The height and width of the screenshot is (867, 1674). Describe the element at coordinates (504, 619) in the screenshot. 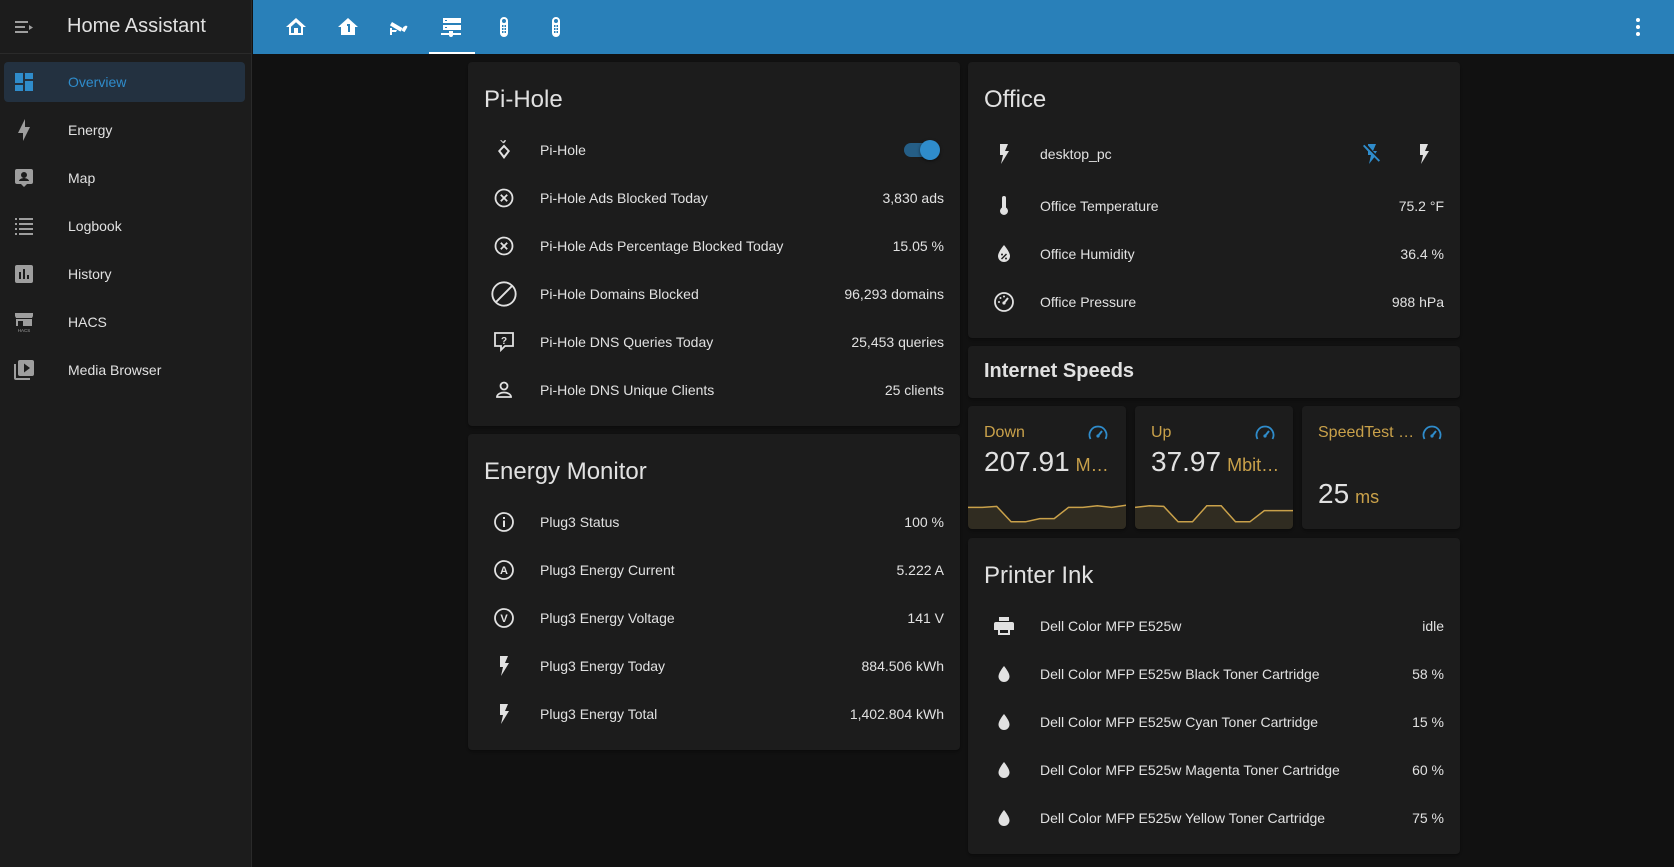

I see `svg-text: V` at that location.